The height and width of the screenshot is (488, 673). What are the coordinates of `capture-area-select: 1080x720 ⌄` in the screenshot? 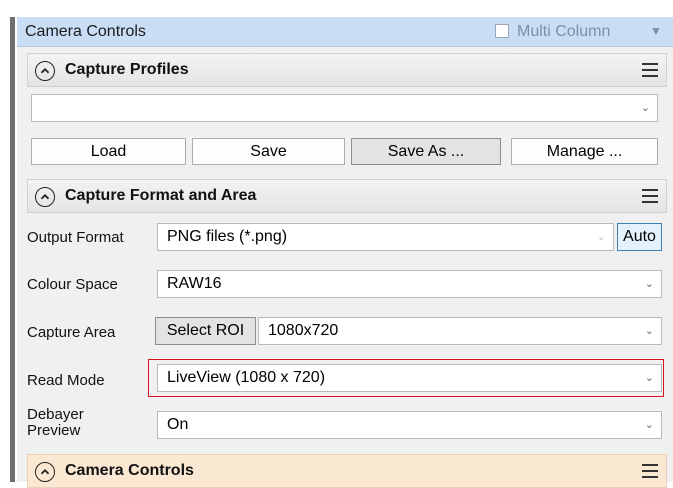 It's located at (460, 331).